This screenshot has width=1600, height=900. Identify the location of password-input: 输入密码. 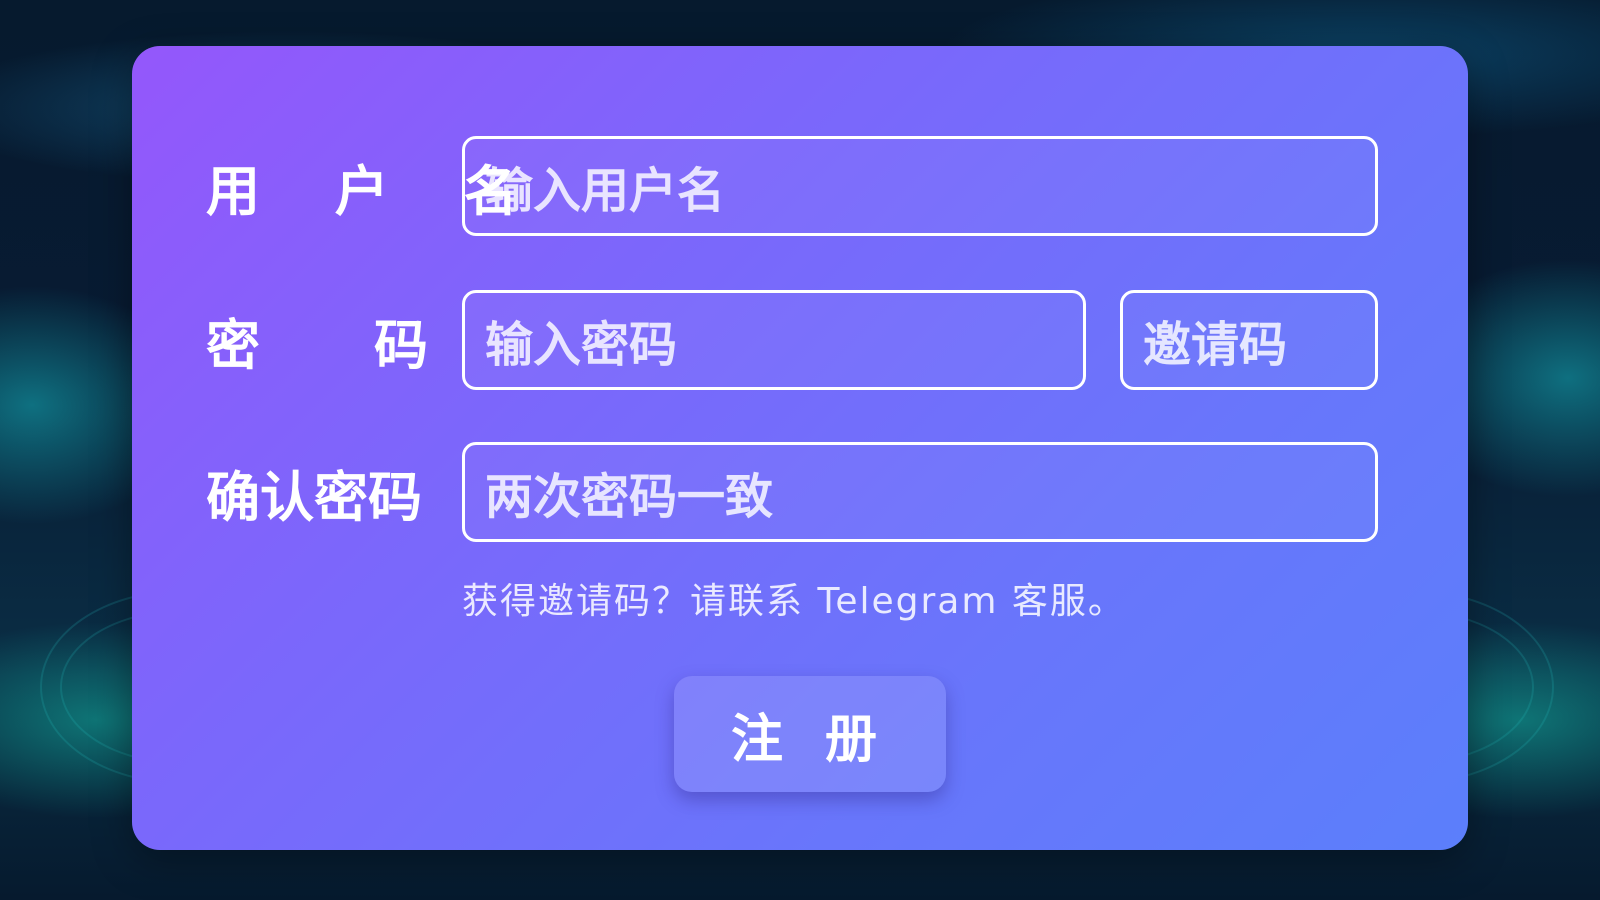
(774, 340).